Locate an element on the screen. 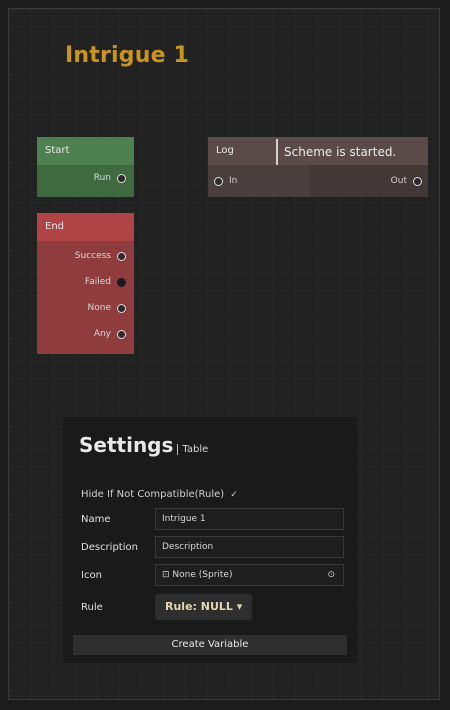  end-node-body: Success Failed None Any is located at coordinates (85, 297).